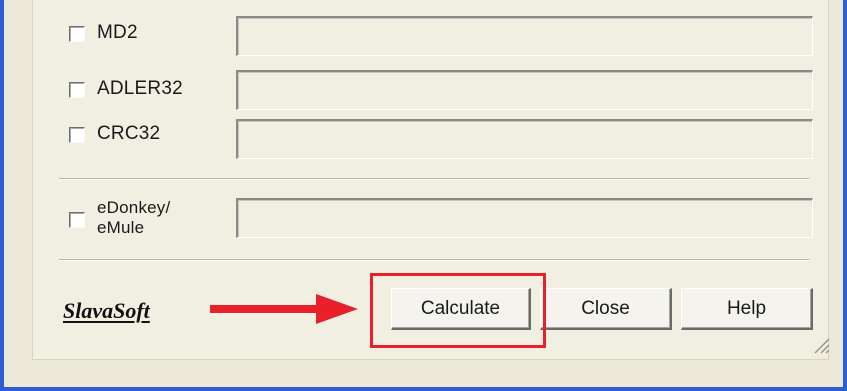  Describe the element at coordinates (77, 90) in the screenshot. I see `adler32-checkbox` at that location.